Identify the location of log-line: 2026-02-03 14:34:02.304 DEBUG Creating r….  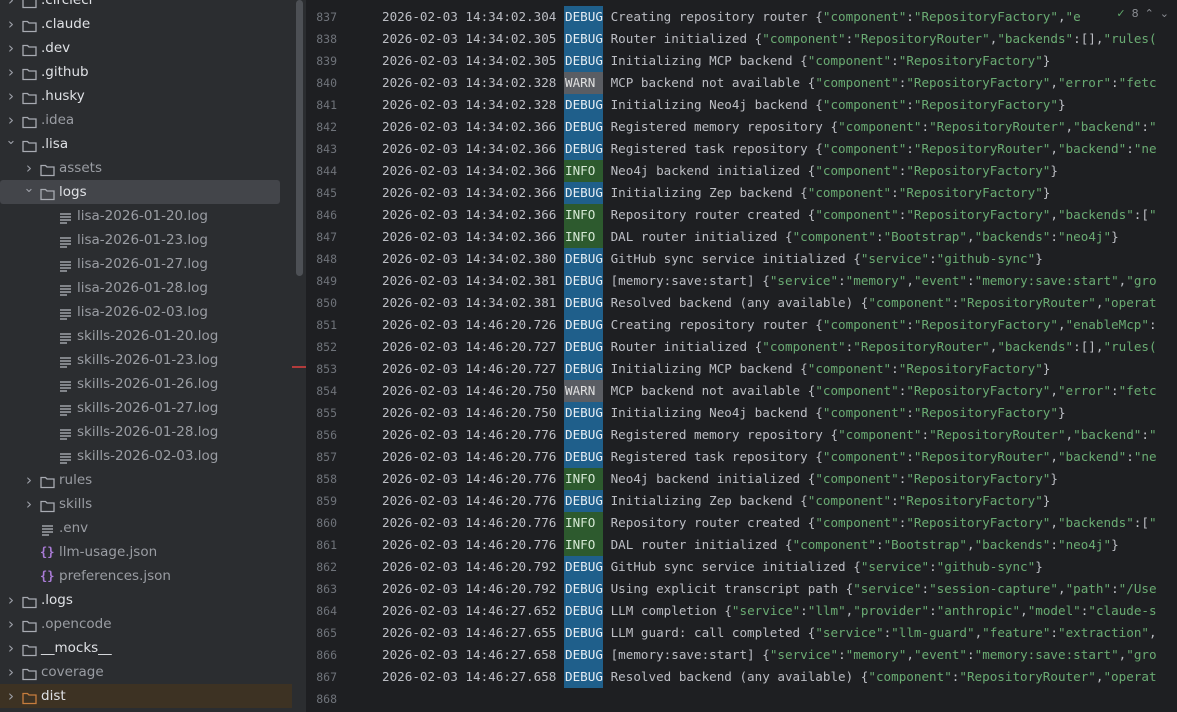
(731, 17).